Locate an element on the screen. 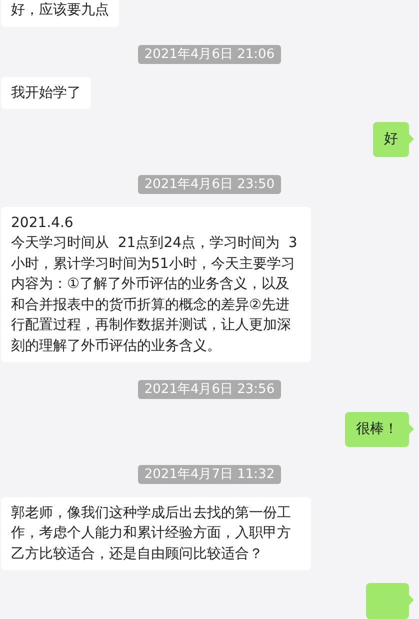  received-message: 好，应该要九点 is located at coordinates (60, 13).